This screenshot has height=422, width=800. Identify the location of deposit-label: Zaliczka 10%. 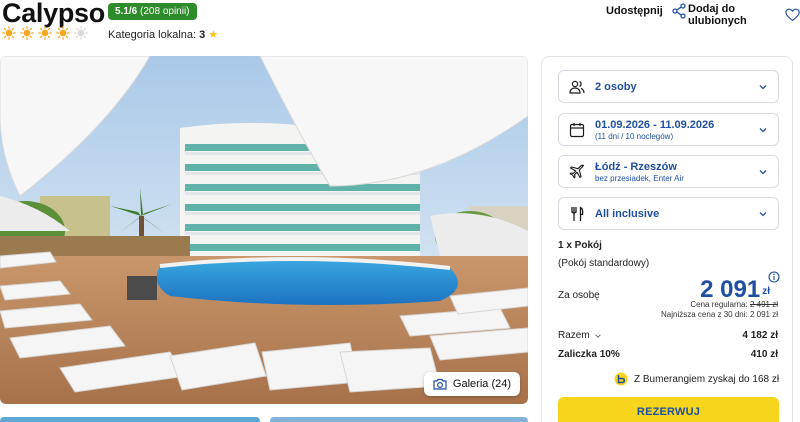
(589, 354).